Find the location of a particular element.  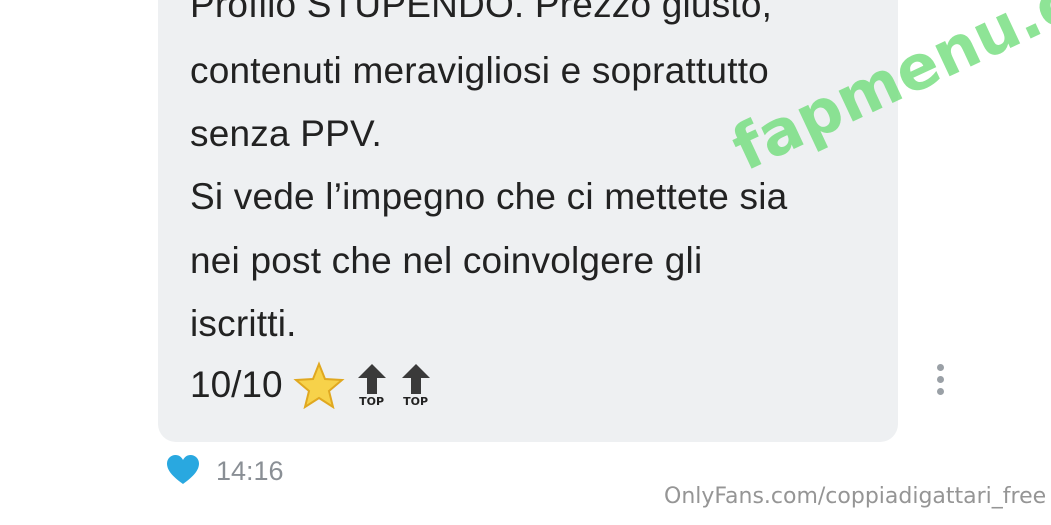

message-line: Si vede l’impegno che ci mettete sia is located at coordinates (489, 196).